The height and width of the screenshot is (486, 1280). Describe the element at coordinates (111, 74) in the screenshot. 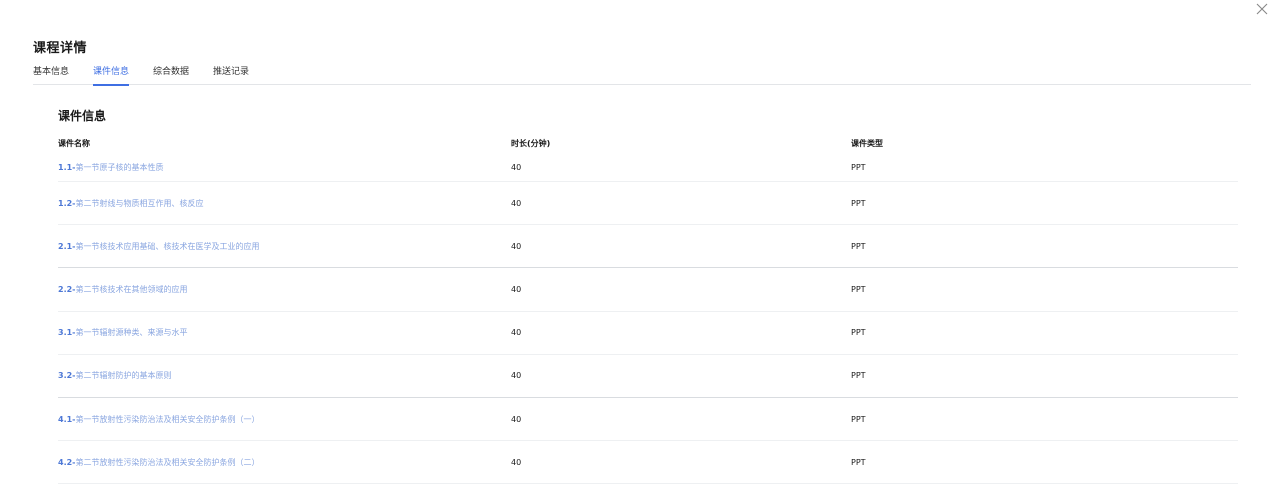

I see `tab-courseware-info: 课件信息` at that location.